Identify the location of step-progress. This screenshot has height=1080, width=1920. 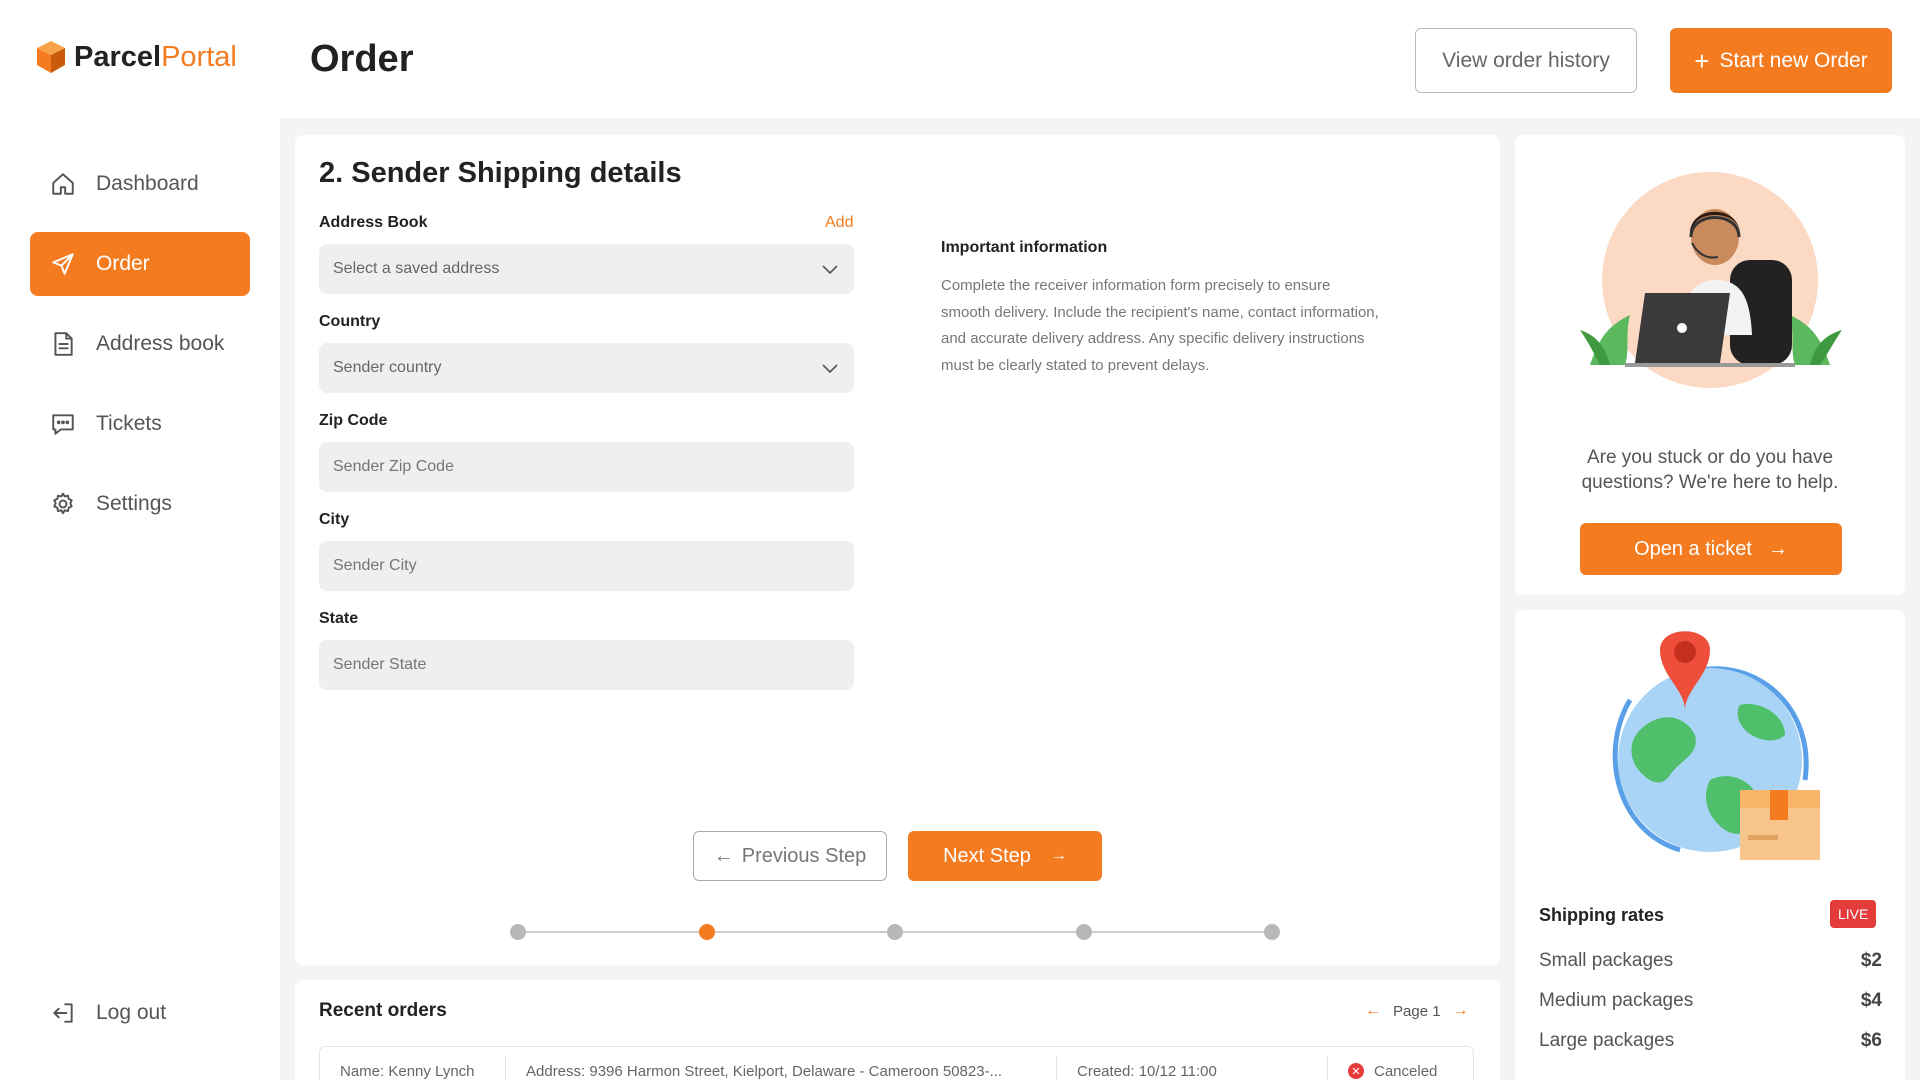
(895, 932).